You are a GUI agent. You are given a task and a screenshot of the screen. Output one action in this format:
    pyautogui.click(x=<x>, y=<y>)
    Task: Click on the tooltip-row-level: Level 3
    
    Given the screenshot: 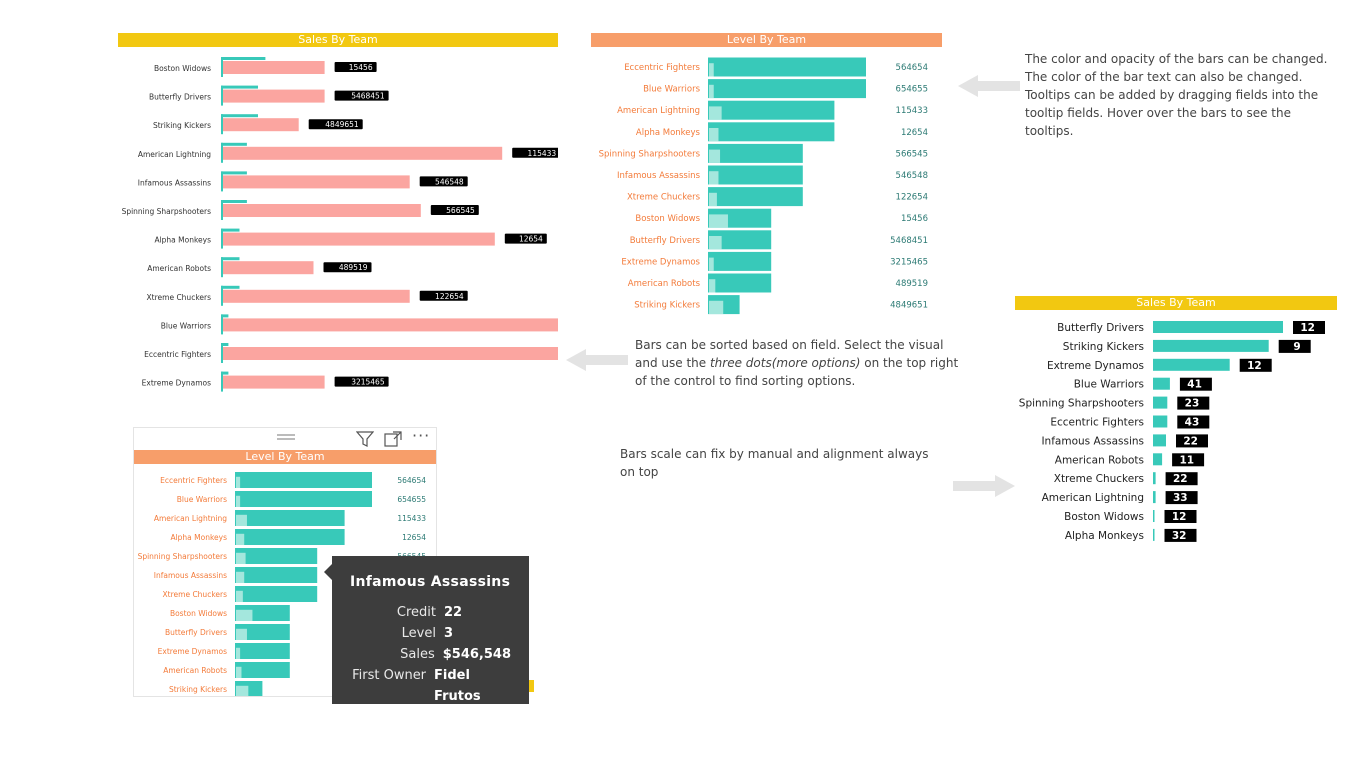 What is the action you would take?
    pyautogui.click(x=430, y=633)
    